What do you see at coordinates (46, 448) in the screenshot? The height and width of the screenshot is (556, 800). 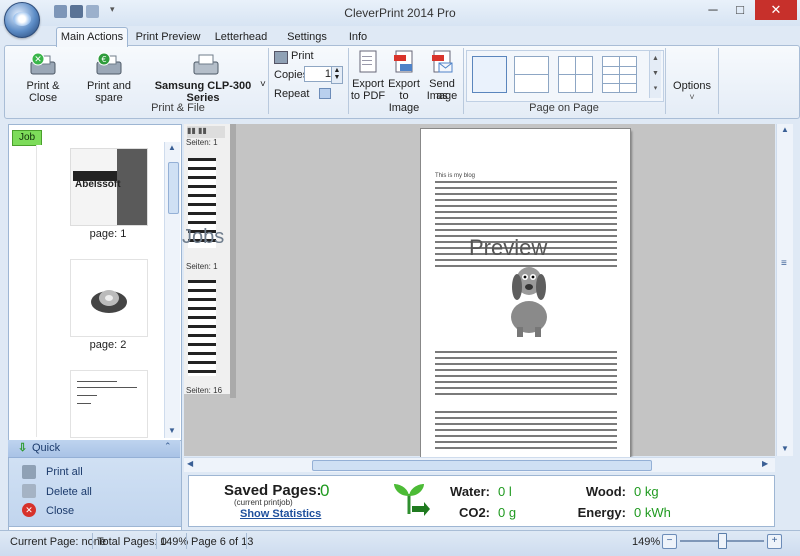 I see `quick-header-label: Quick` at bounding box center [46, 448].